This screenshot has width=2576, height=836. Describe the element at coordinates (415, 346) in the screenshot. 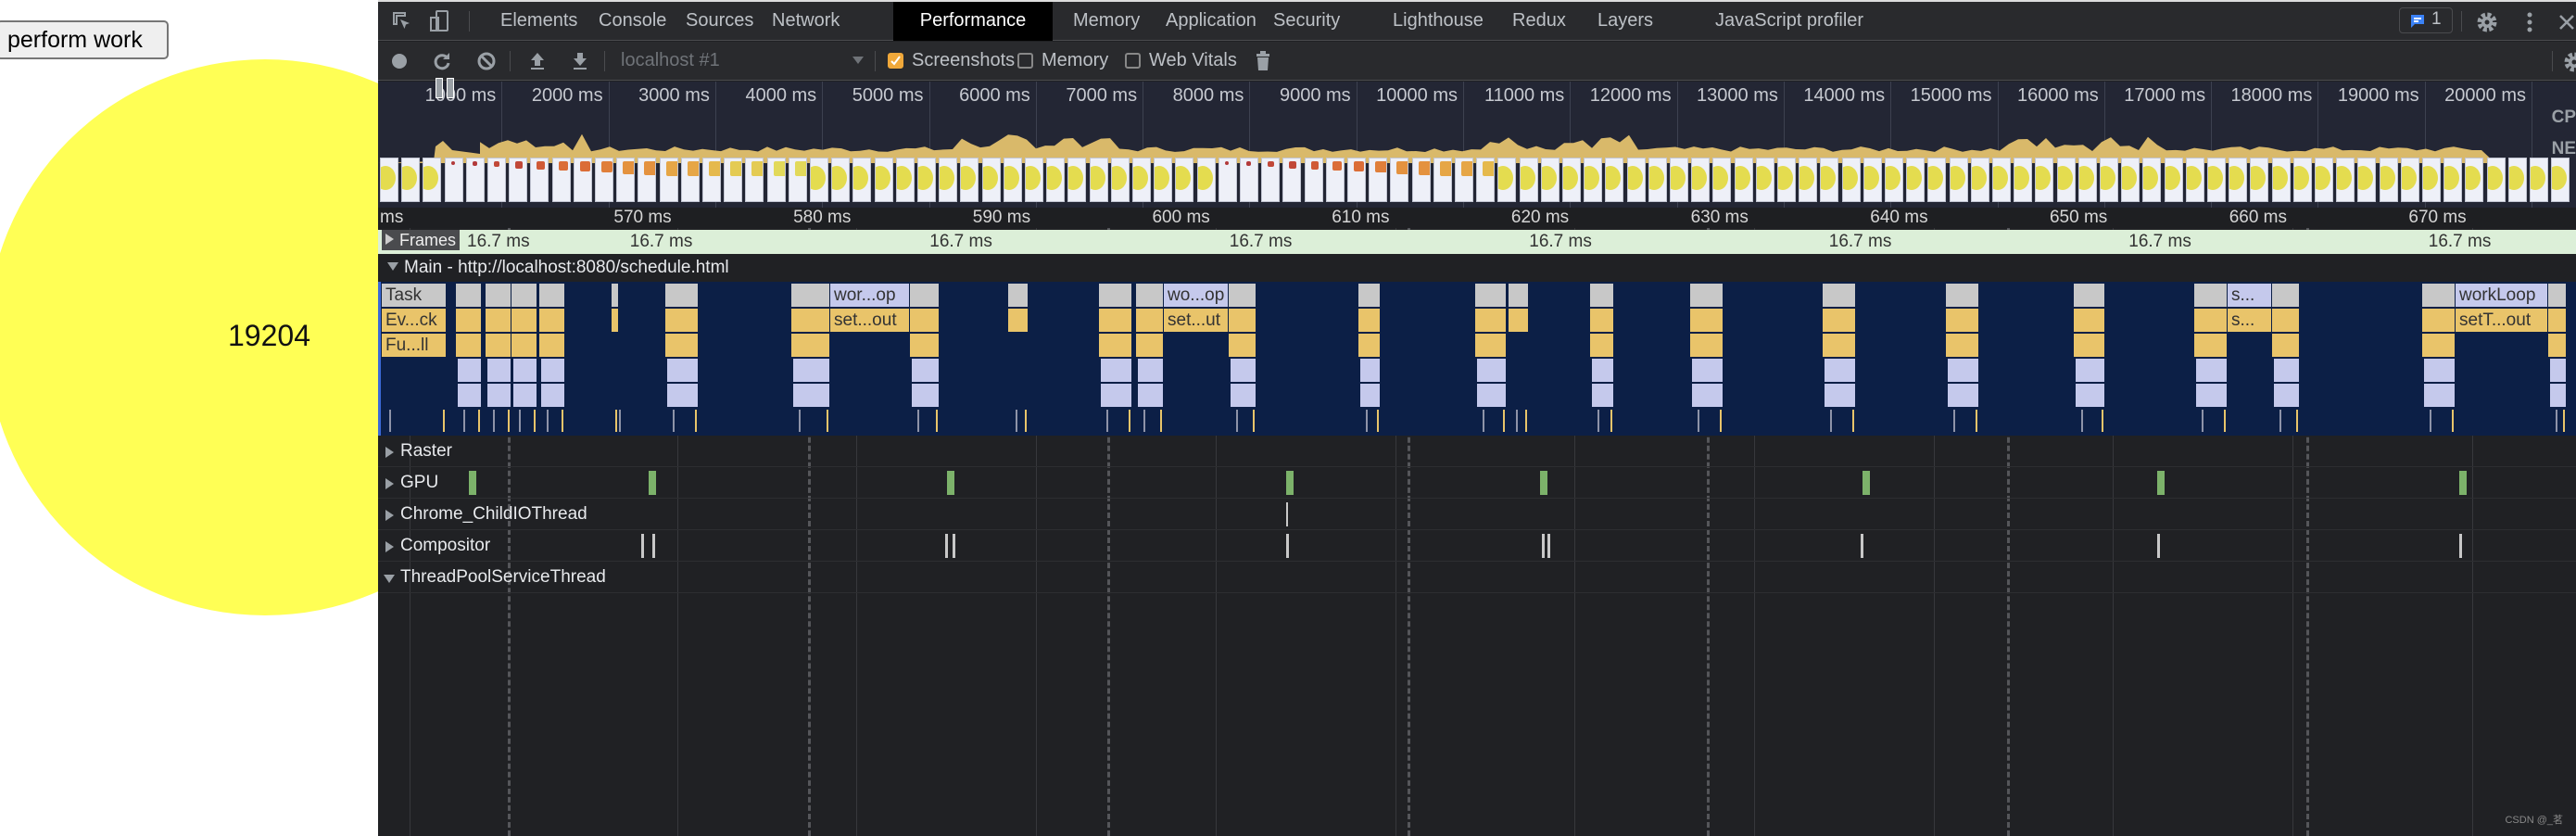

I see `function-call-block: Fu...ll` at that location.